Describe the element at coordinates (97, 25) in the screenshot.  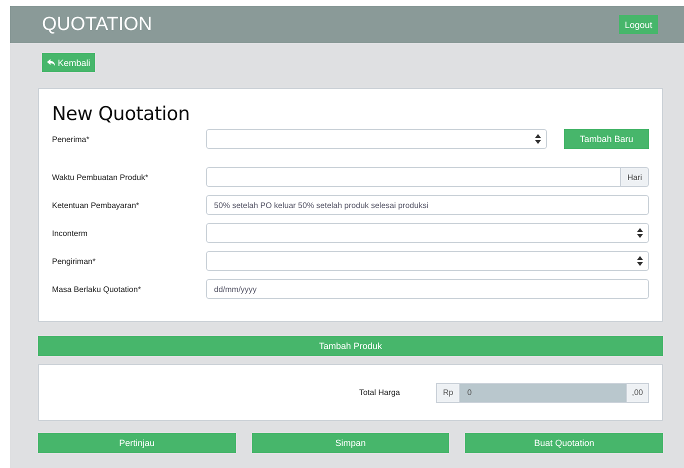
I see `app-title: QUOTATION` at that location.